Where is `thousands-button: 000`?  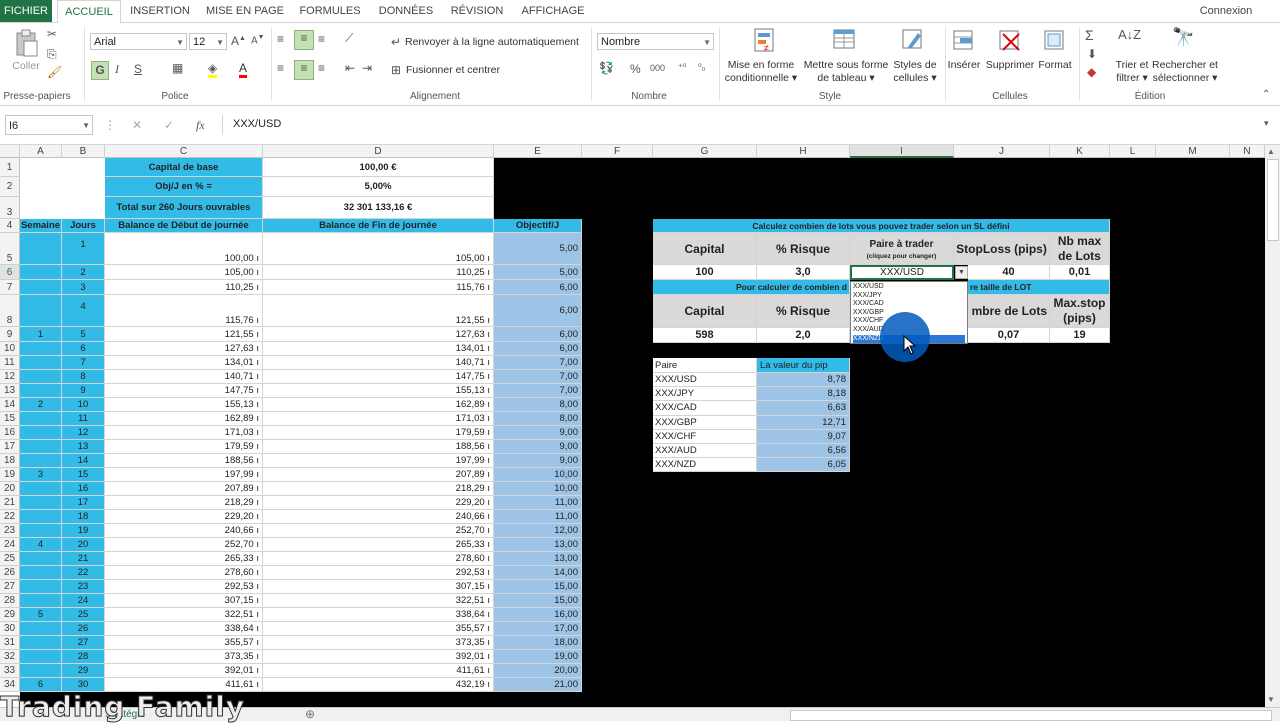
thousands-button: 000 is located at coordinates (657, 68).